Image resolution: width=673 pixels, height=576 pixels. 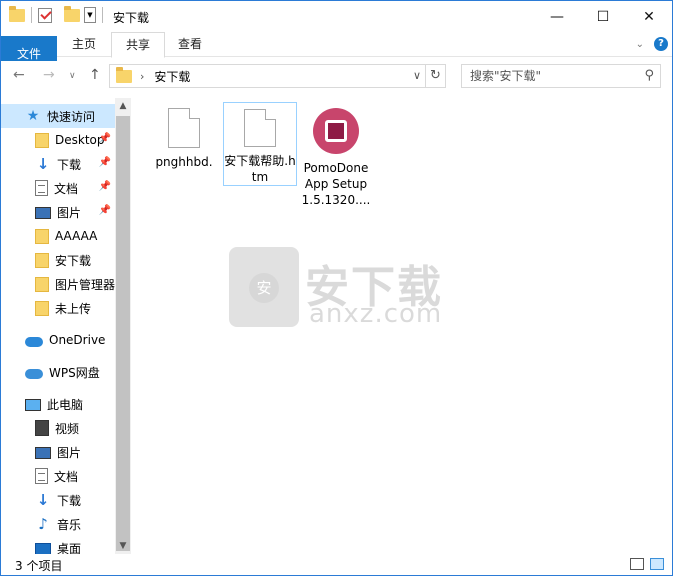 What do you see at coordinates (76, 236) in the screenshot?
I see `nav-label: AAAAA` at bounding box center [76, 236].